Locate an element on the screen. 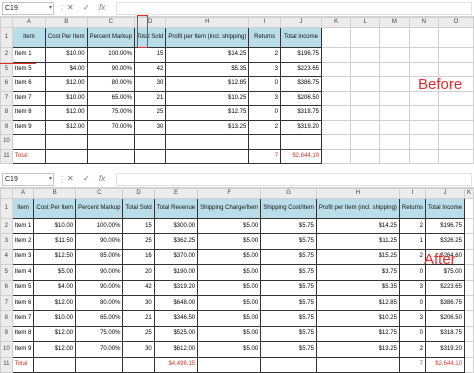  column-header: A is located at coordinates (28, 22).